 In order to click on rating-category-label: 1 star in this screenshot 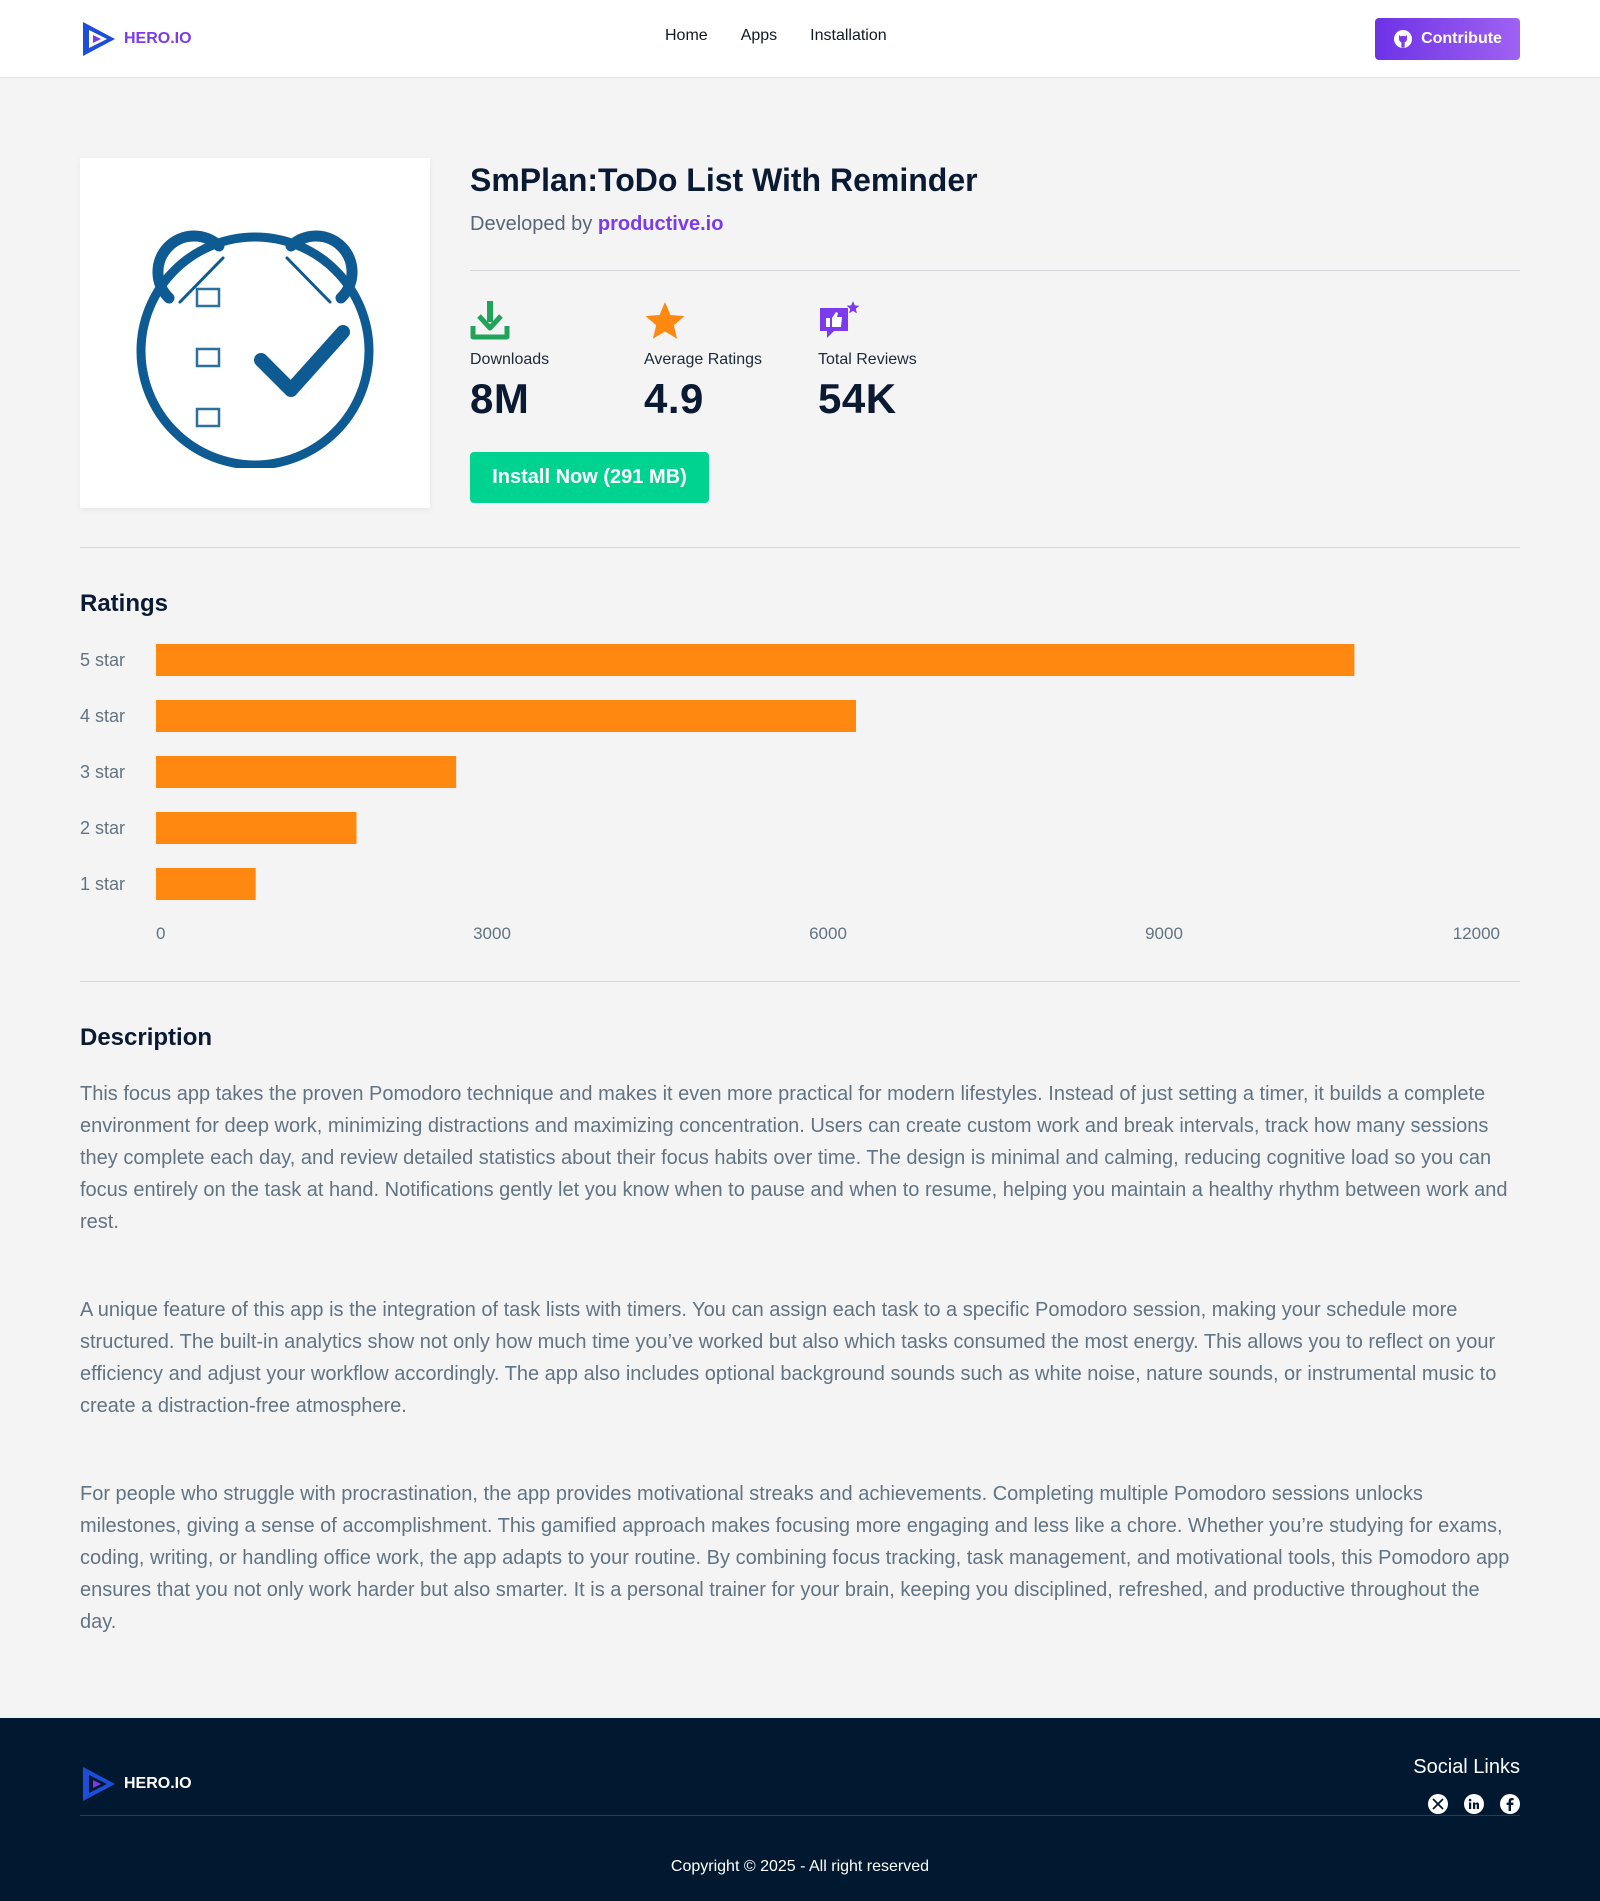, I will do `click(102, 884)`.